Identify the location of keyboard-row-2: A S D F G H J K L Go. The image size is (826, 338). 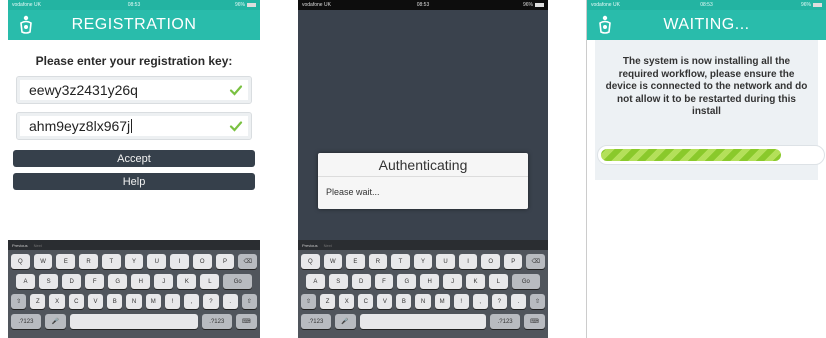
(423, 281).